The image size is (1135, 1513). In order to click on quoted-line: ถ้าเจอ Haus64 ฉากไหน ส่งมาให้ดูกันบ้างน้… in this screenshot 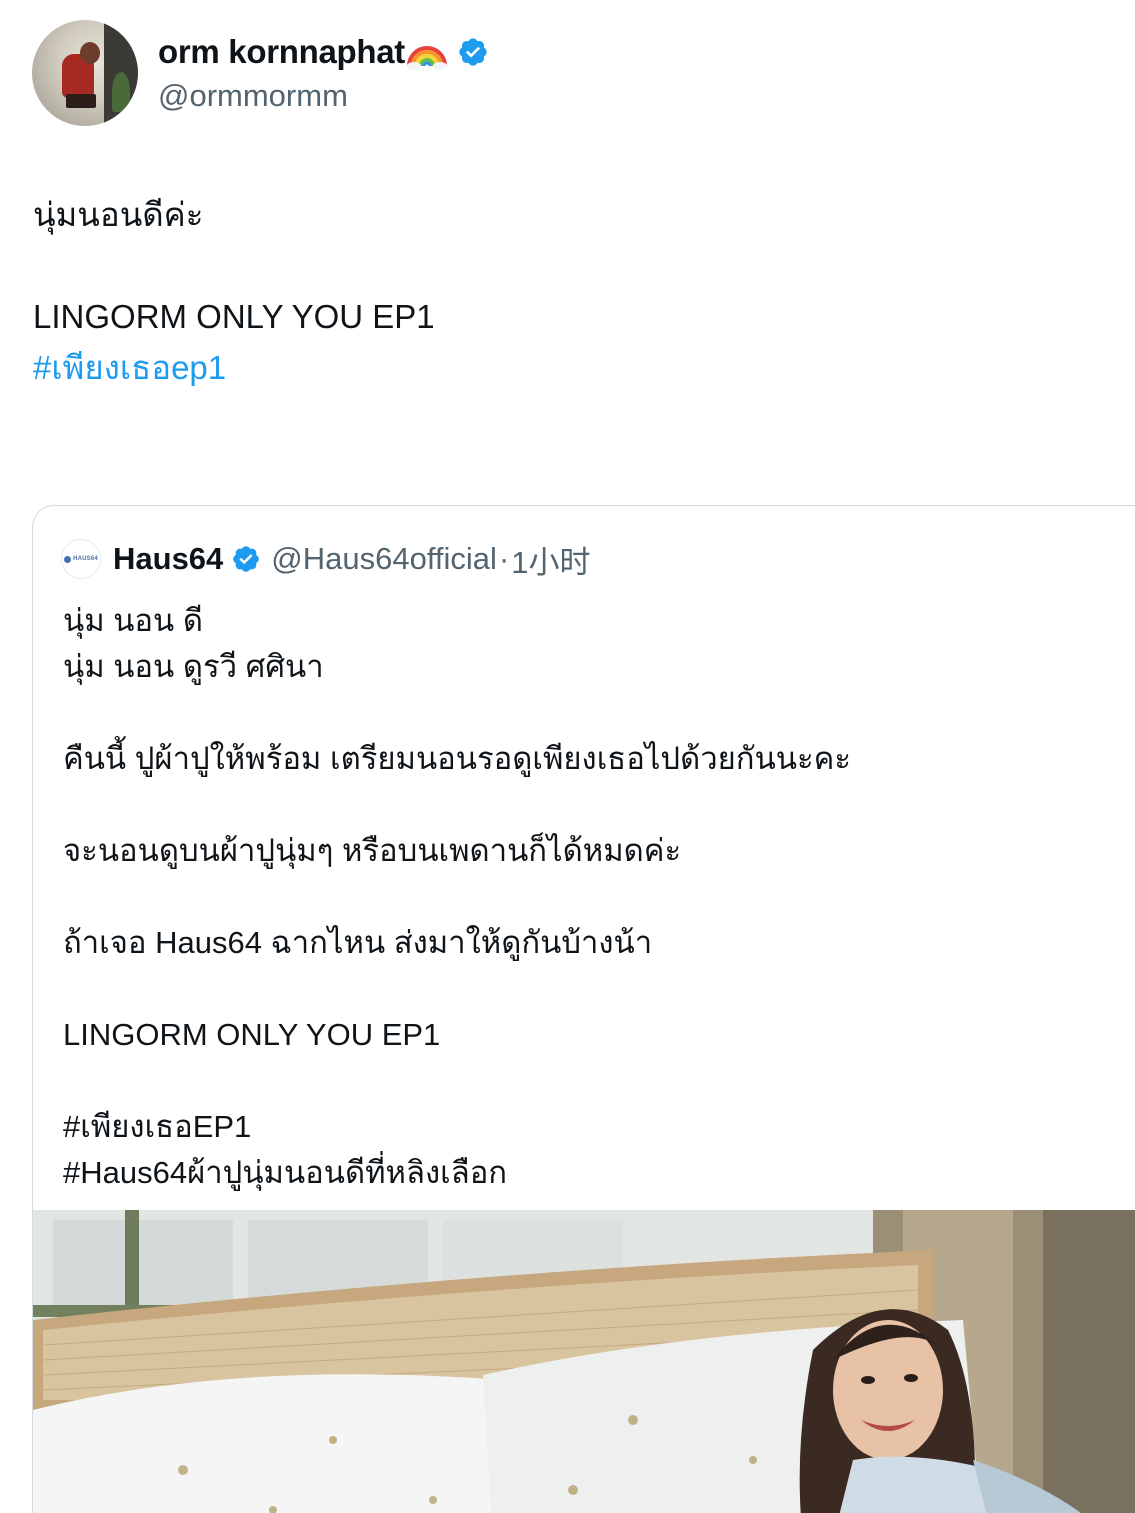, I will do `click(358, 942)`.